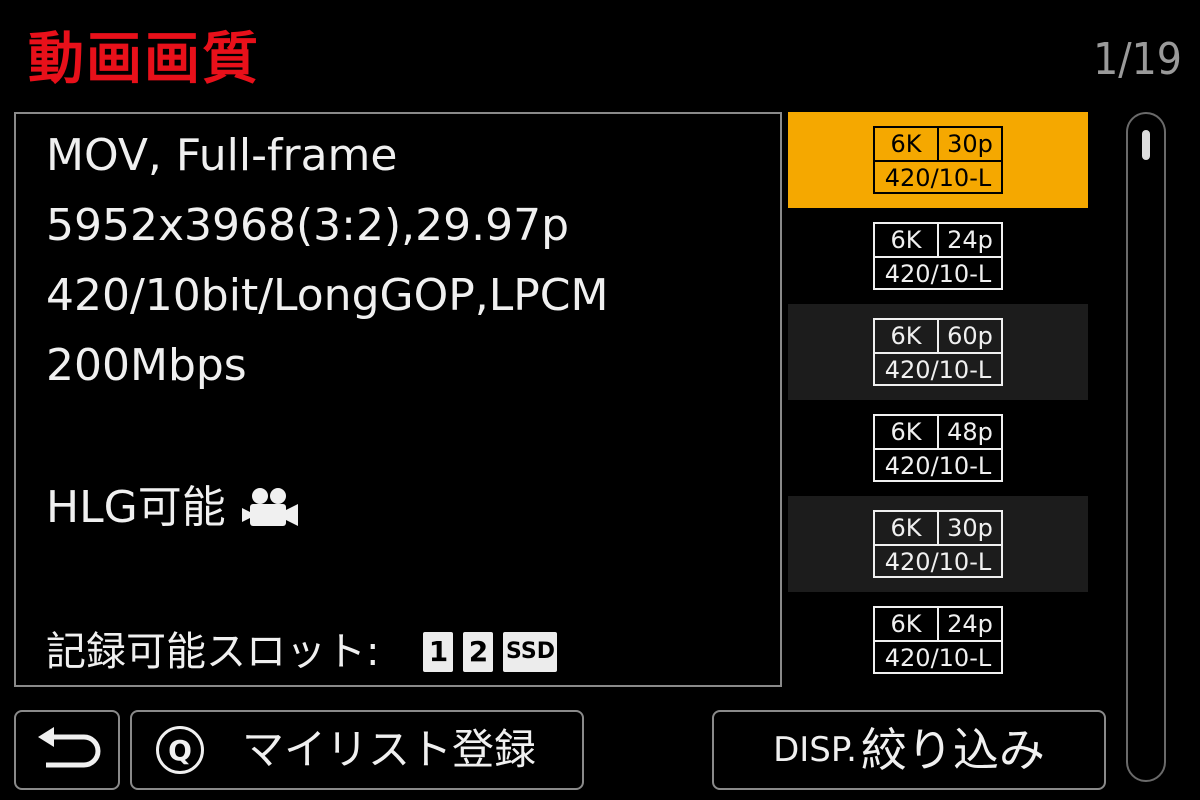 The image size is (1200, 800). I want to click on mylist-label: マイリスト登録, so click(389, 749).